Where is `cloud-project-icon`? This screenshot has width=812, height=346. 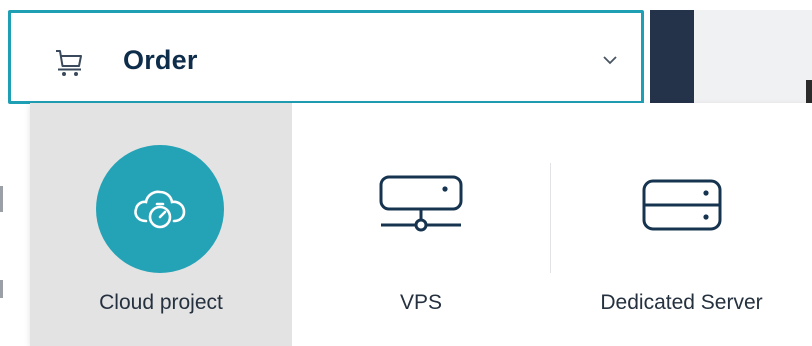 cloud-project-icon is located at coordinates (160, 209).